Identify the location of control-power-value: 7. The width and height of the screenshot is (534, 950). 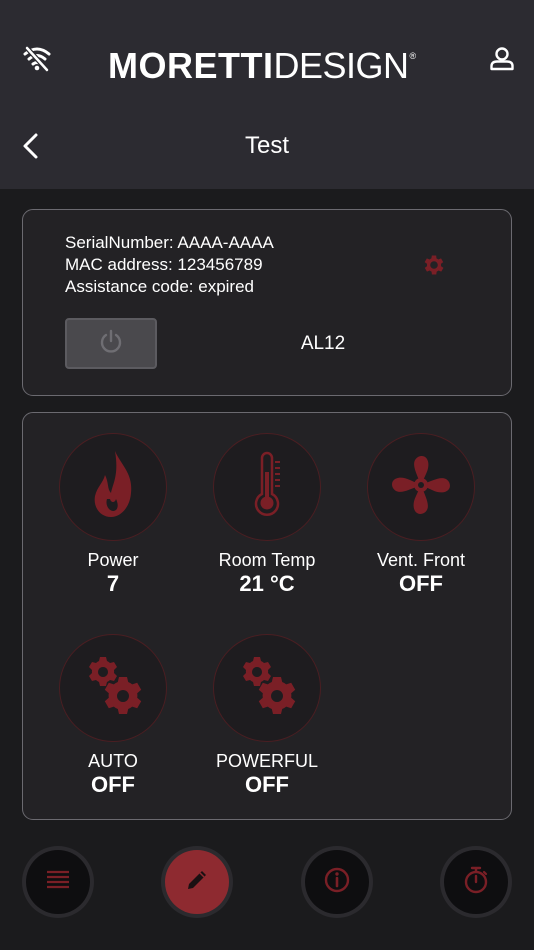
(113, 583).